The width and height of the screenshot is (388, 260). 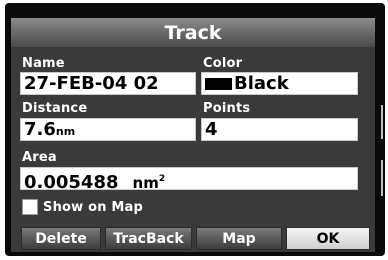 What do you see at coordinates (211, 129) in the screenshot?
I see `points-value: 4` at bounding box center [211, 129].